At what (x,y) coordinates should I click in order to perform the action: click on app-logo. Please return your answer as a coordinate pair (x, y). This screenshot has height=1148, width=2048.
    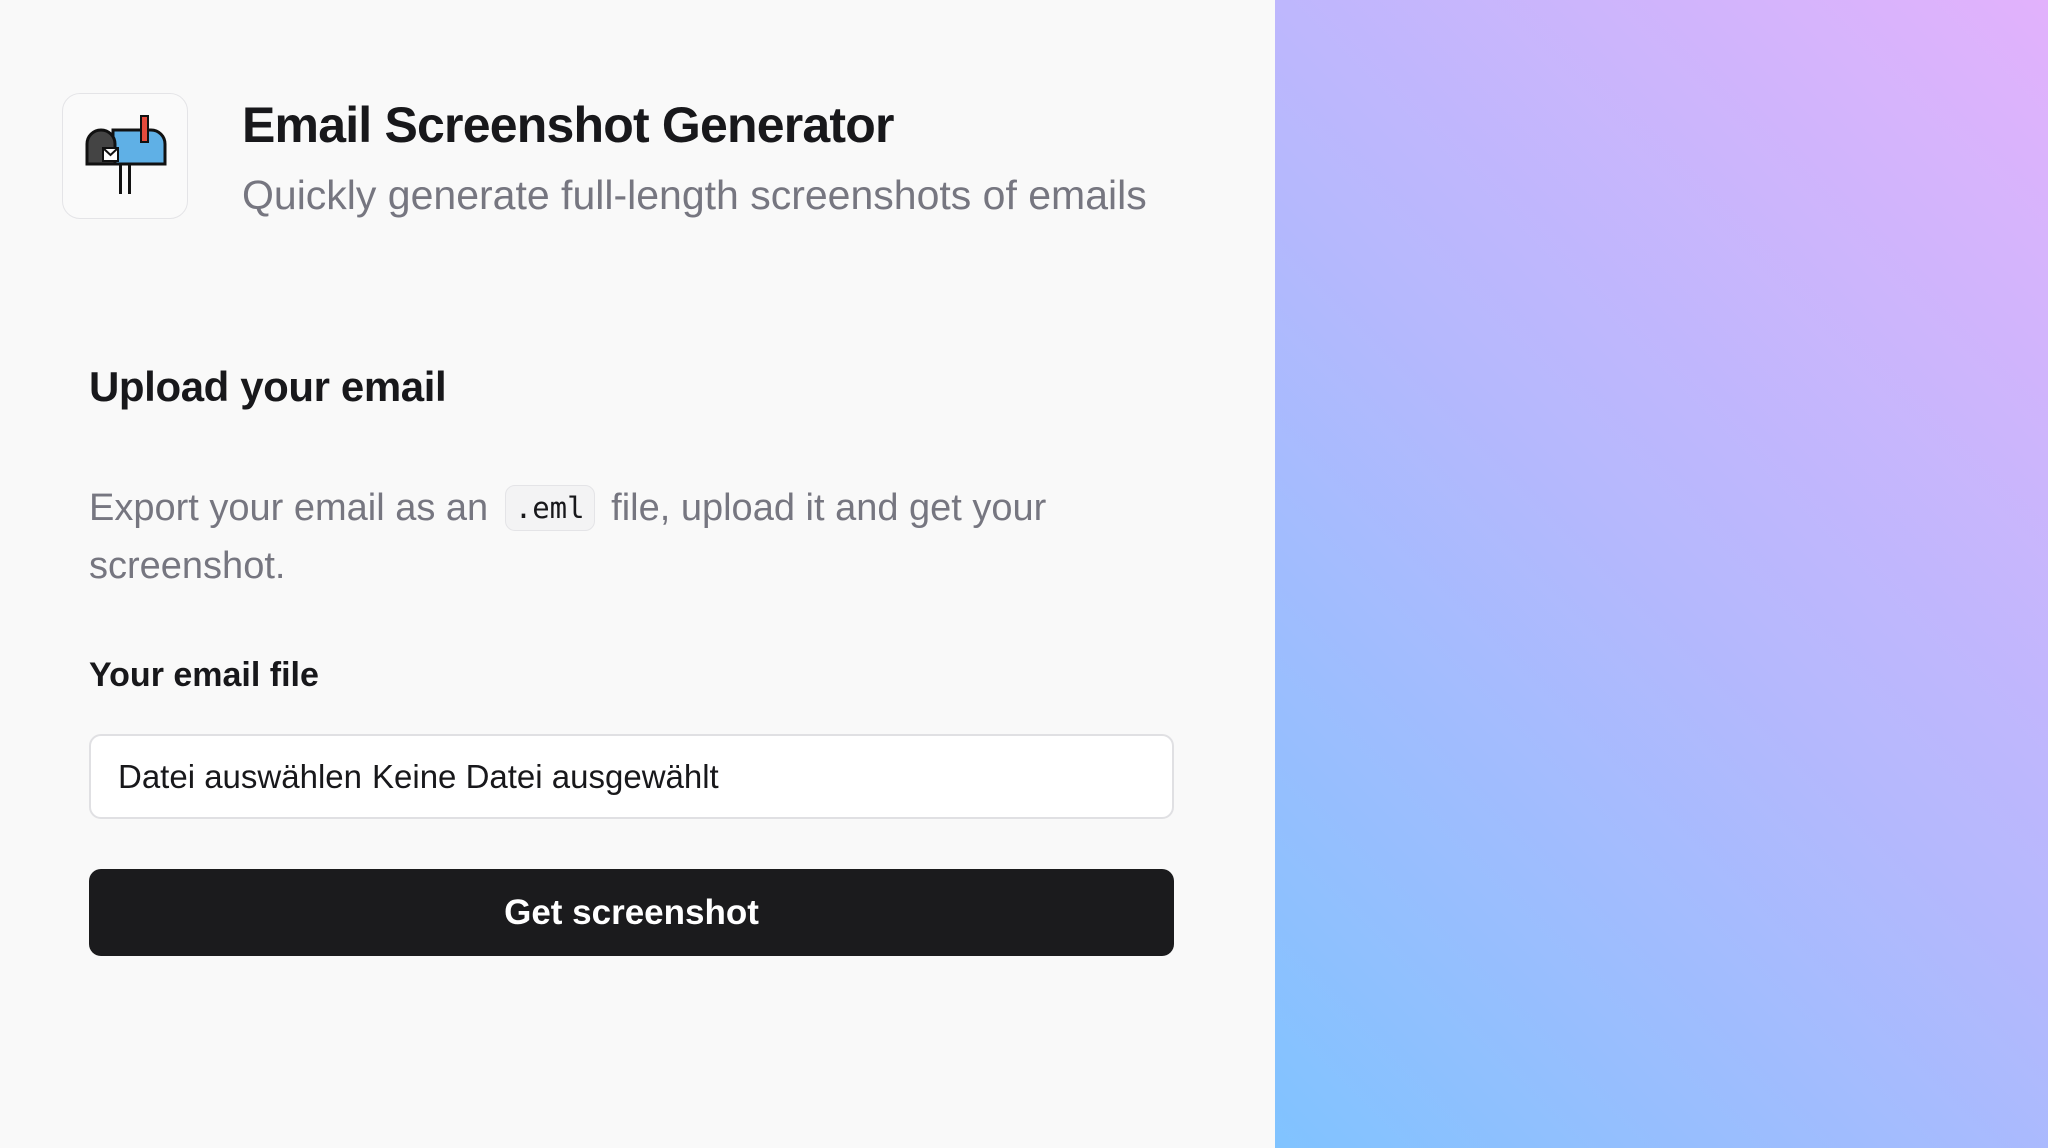
    Looking at the image, I should click on (125, 156).